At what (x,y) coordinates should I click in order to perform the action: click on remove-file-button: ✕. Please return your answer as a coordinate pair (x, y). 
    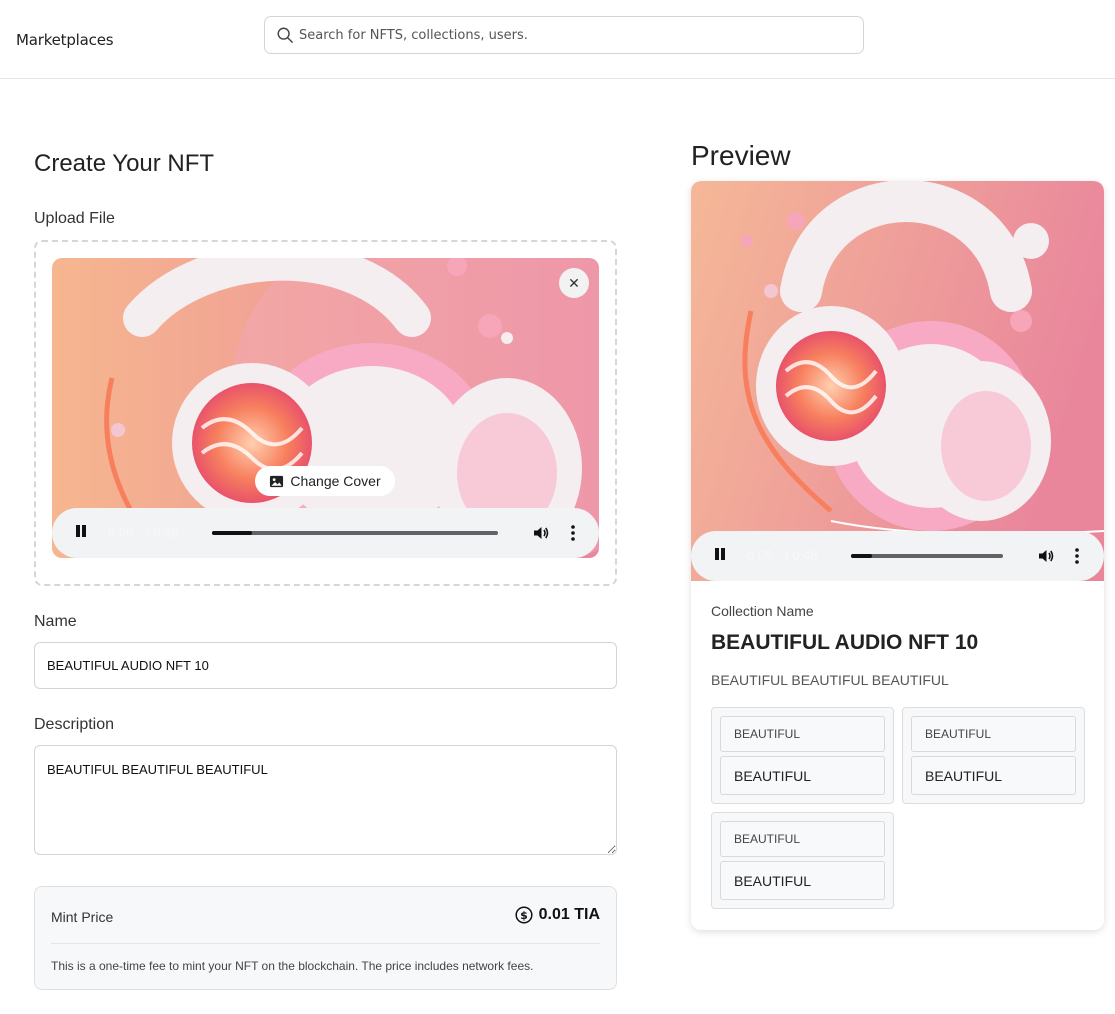
    Looking at the image, I should click on (574, 283).